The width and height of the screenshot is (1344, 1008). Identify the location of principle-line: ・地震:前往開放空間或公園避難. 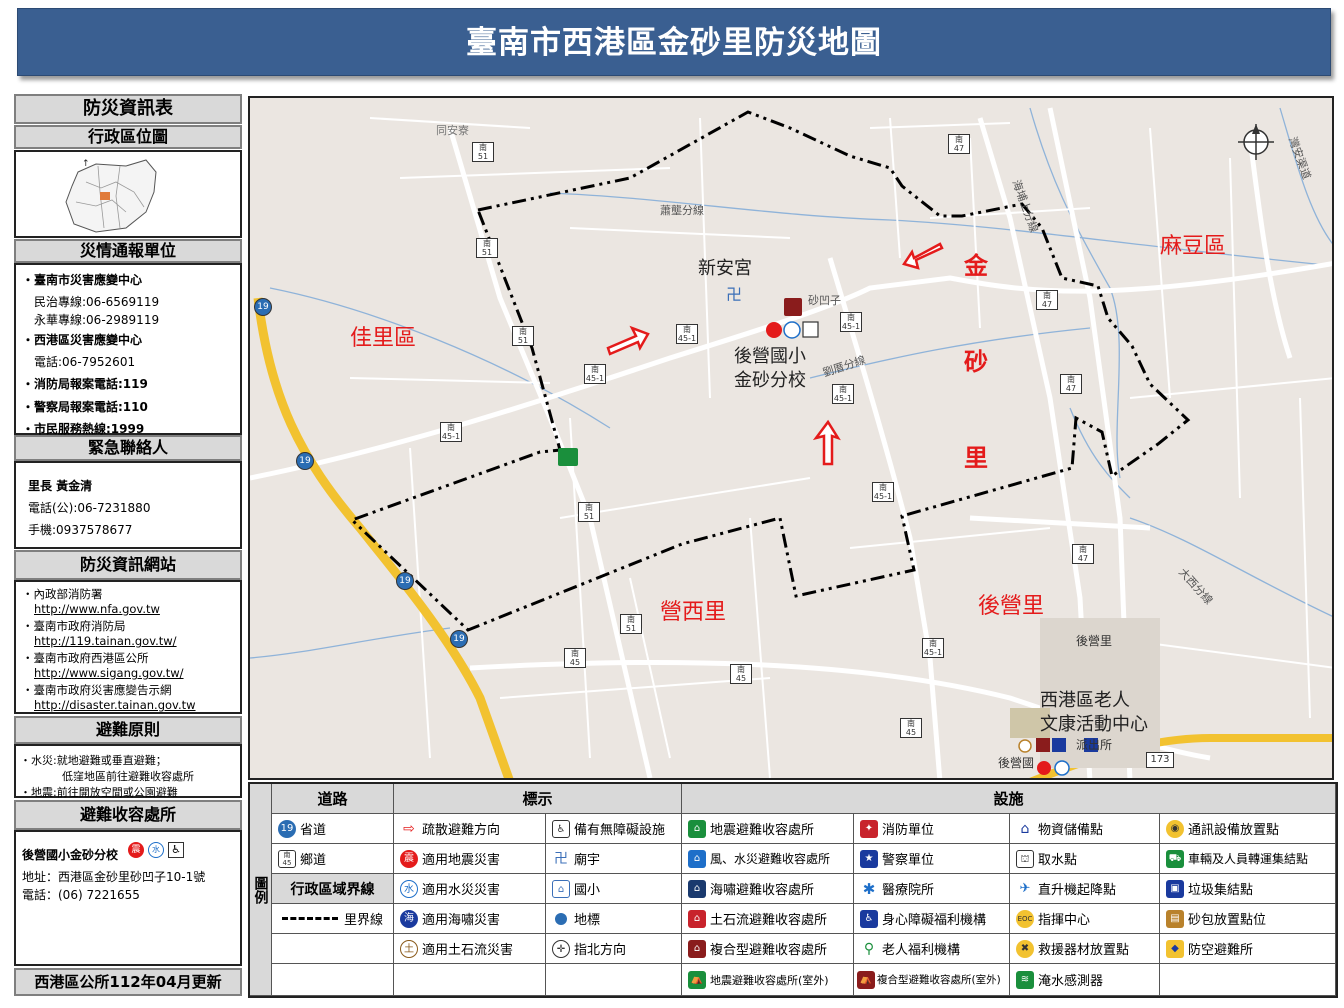
(99, 792).